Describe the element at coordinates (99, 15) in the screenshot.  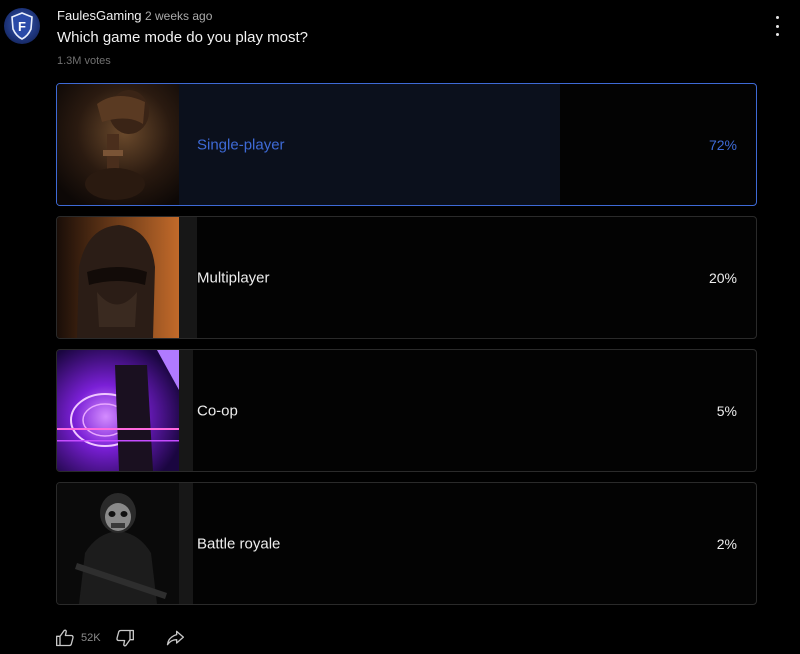
I see `channel-name: FaulesGaming` at that location.